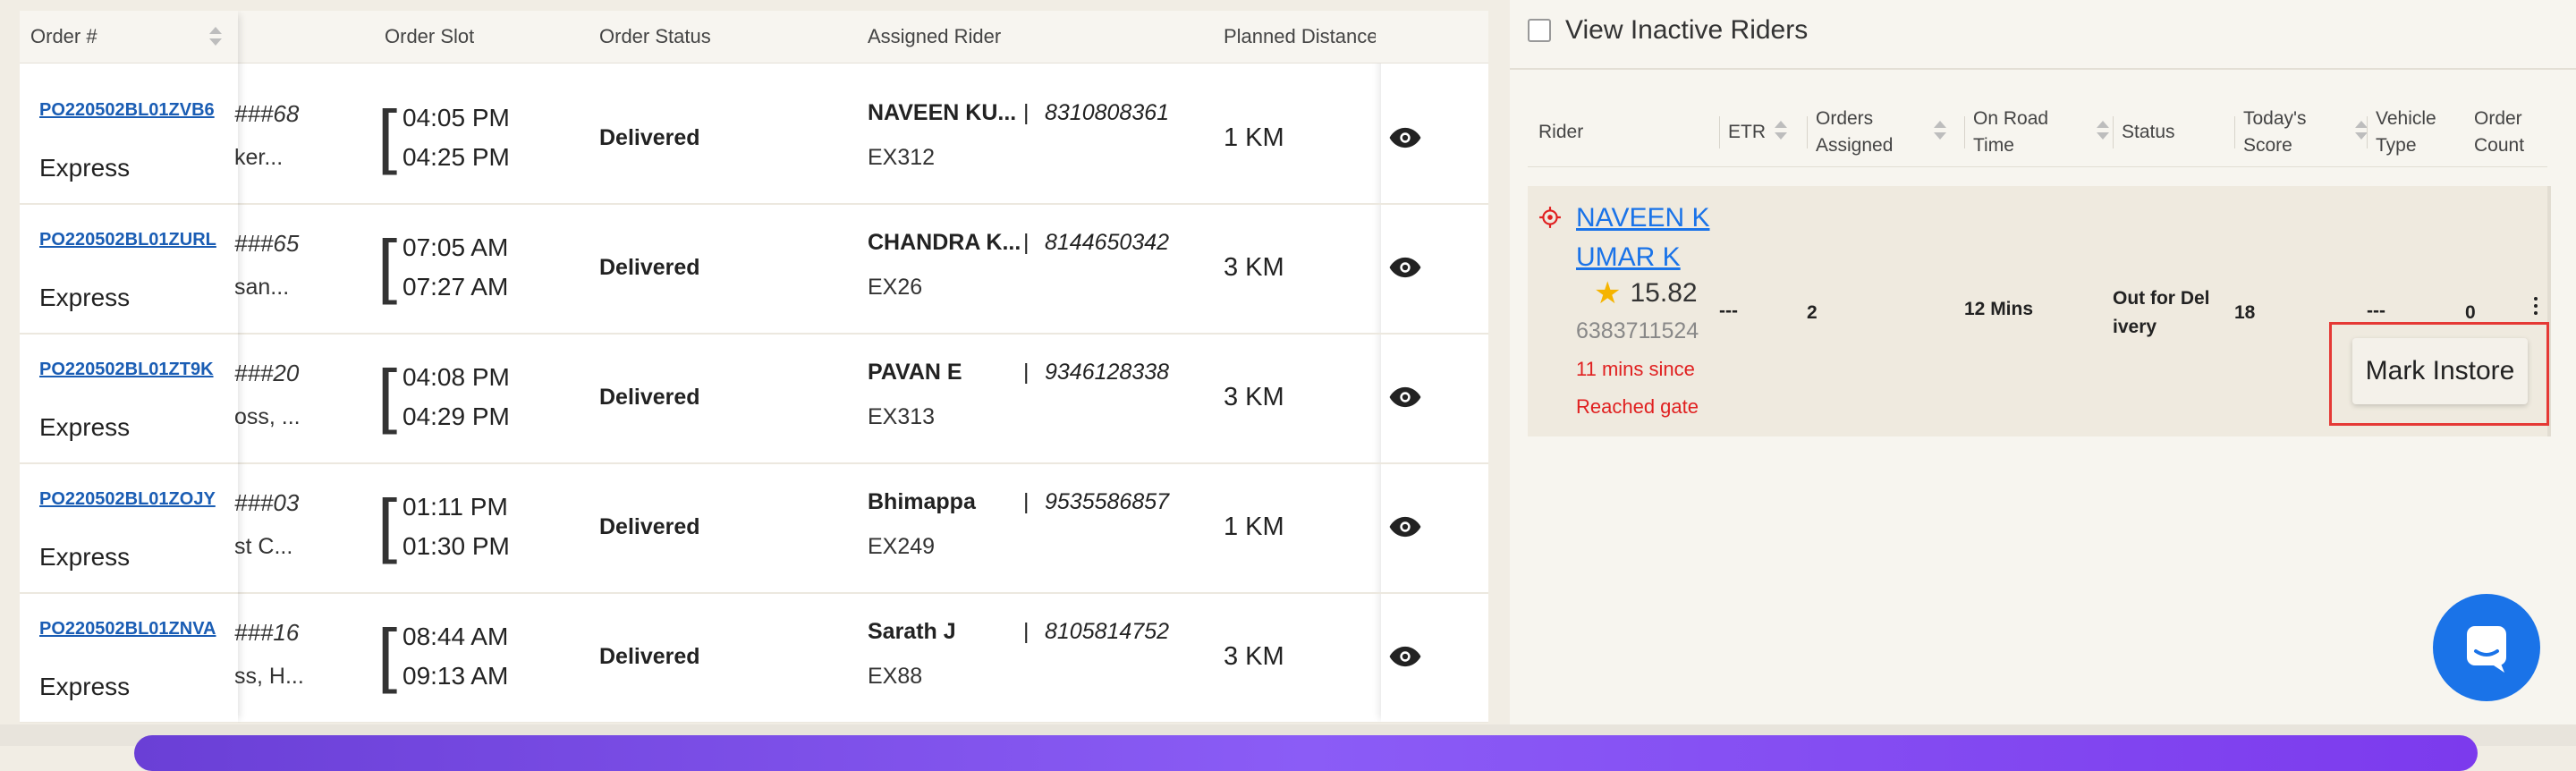 Image resolution: width=2576 pixels, height=771 pixels. I want to click on chat-icon, so click(2486, 649).